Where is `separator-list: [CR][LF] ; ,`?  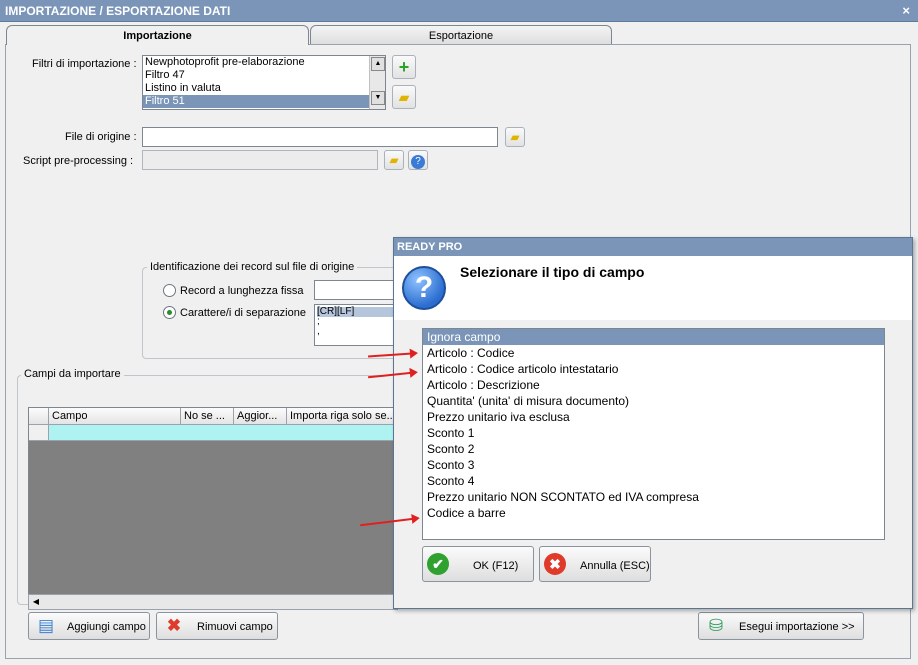 separator-list: [CR][LF] ; , is located at coordinates (355, 325).